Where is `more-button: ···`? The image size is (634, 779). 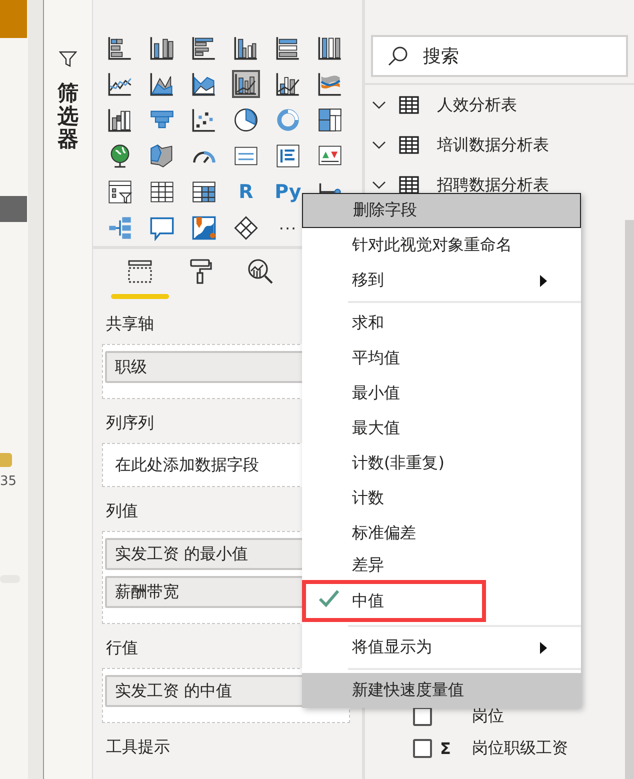
more-button: ··· is located at coordinates (288, 228).